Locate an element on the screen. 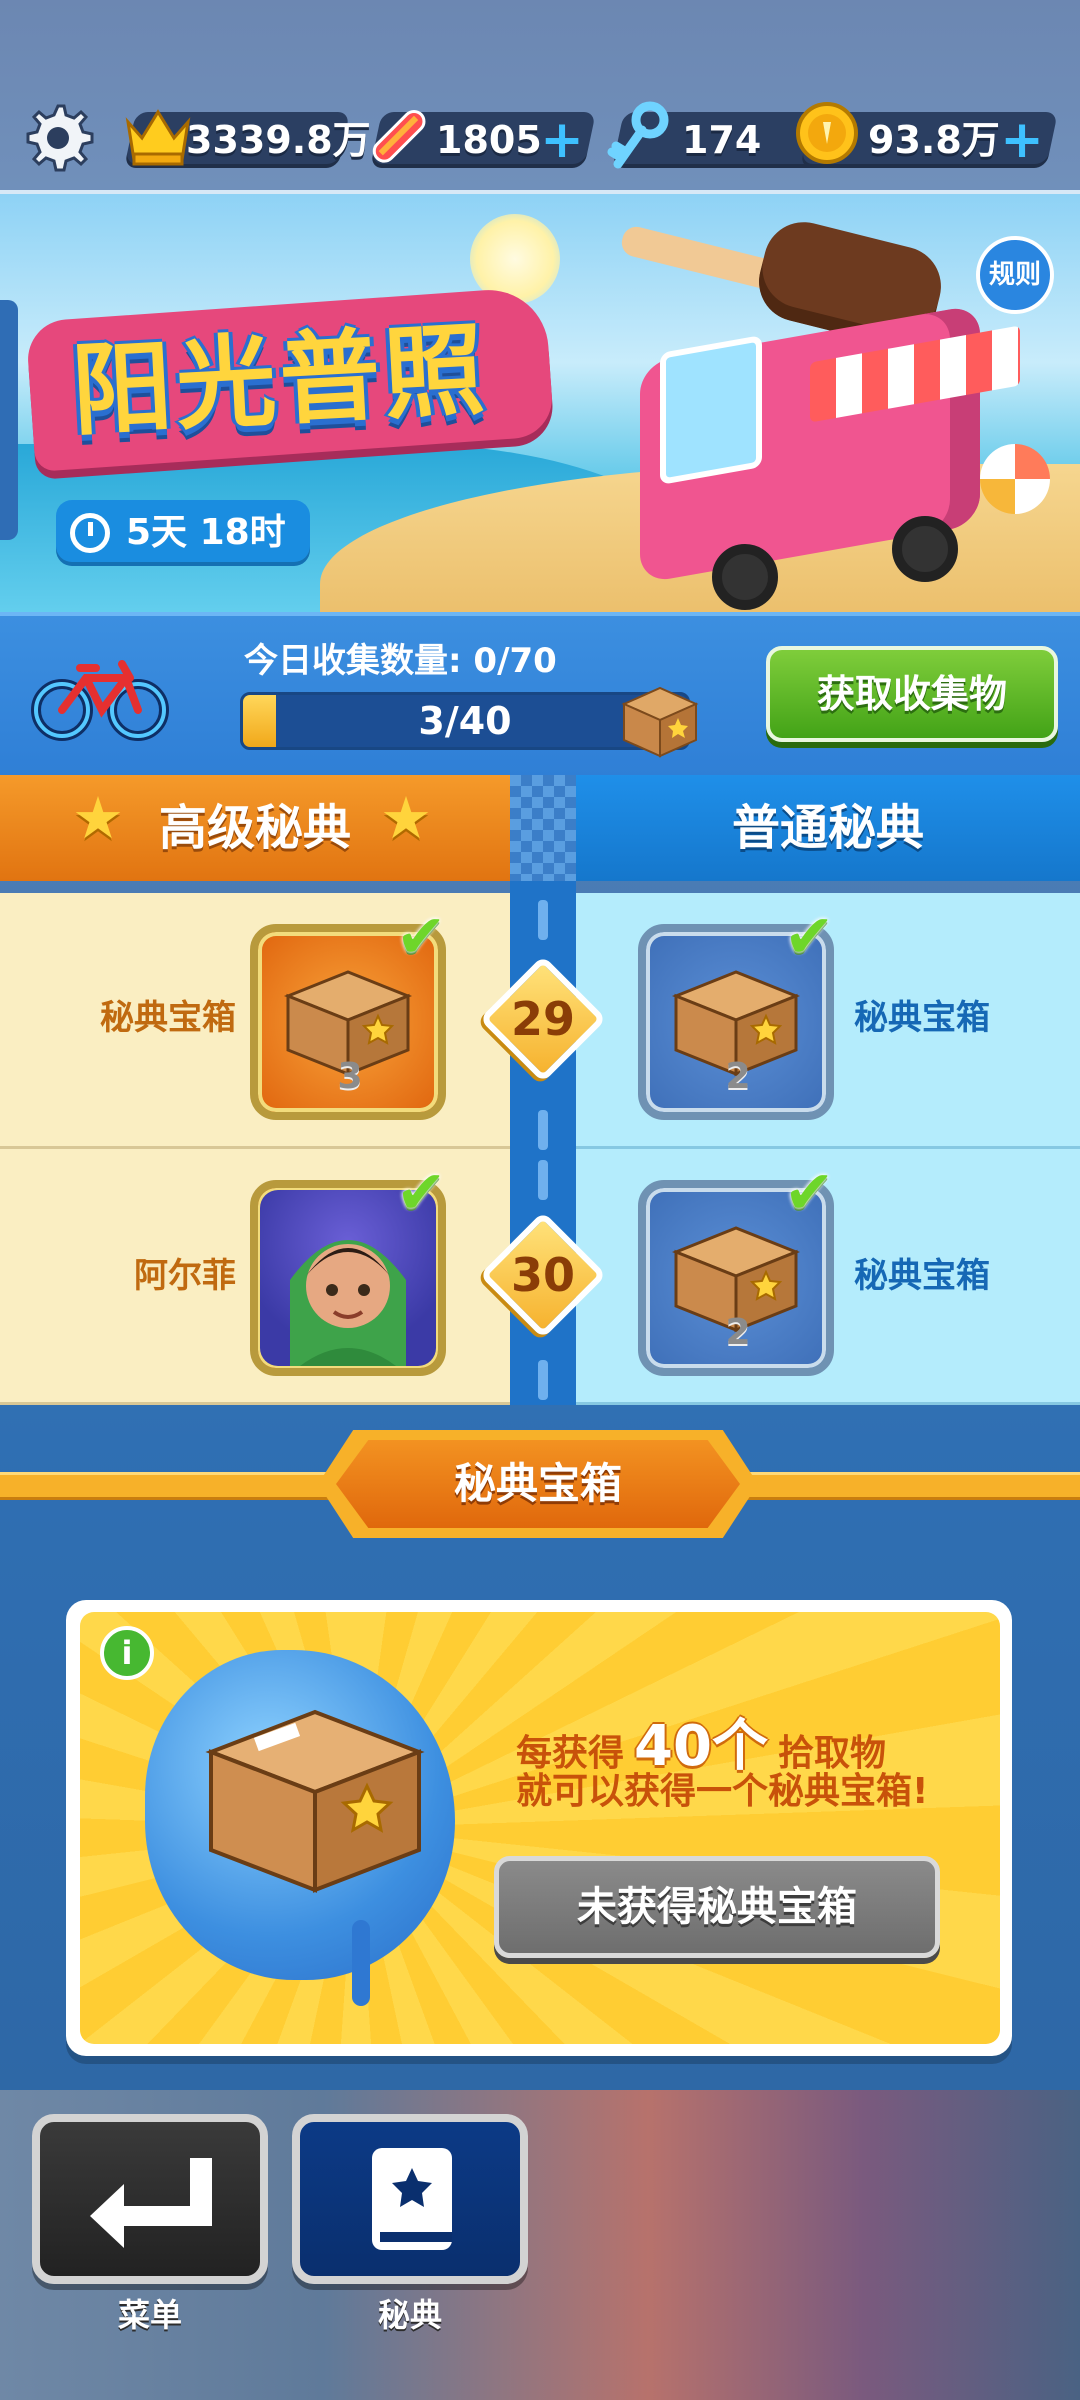  normal-tab-label: 普通秘典 is located at coordinates (827, 828).